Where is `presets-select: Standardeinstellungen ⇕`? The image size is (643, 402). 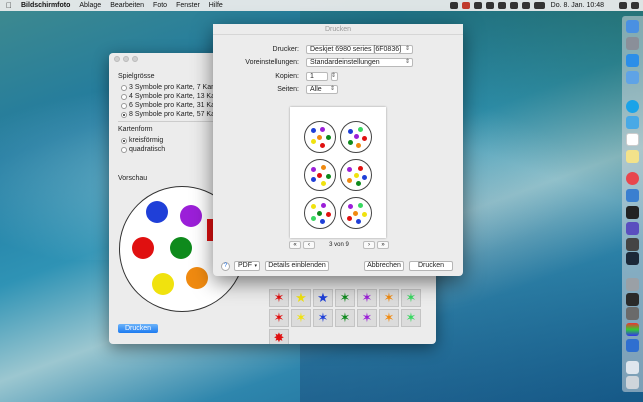 presets-select: Standardeinstellungen ⇕ is located at coordinates (359, 62).